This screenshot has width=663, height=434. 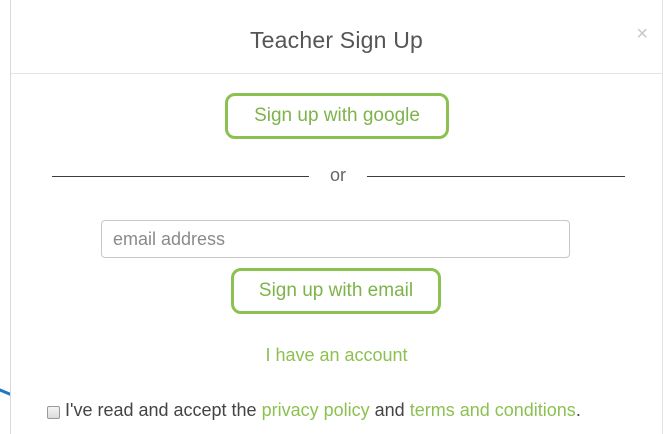 I want to click on close-icon: ×, so click(x=642, y=34).